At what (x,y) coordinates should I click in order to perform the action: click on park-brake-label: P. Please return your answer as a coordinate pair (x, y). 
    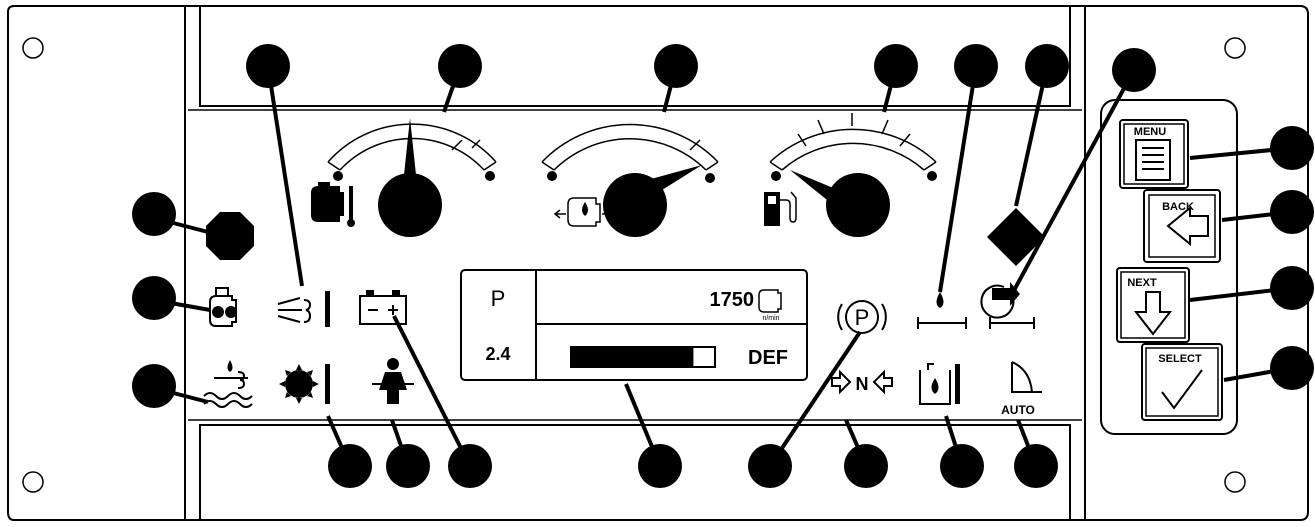
    Looking at the image, I should click on (862, 317).